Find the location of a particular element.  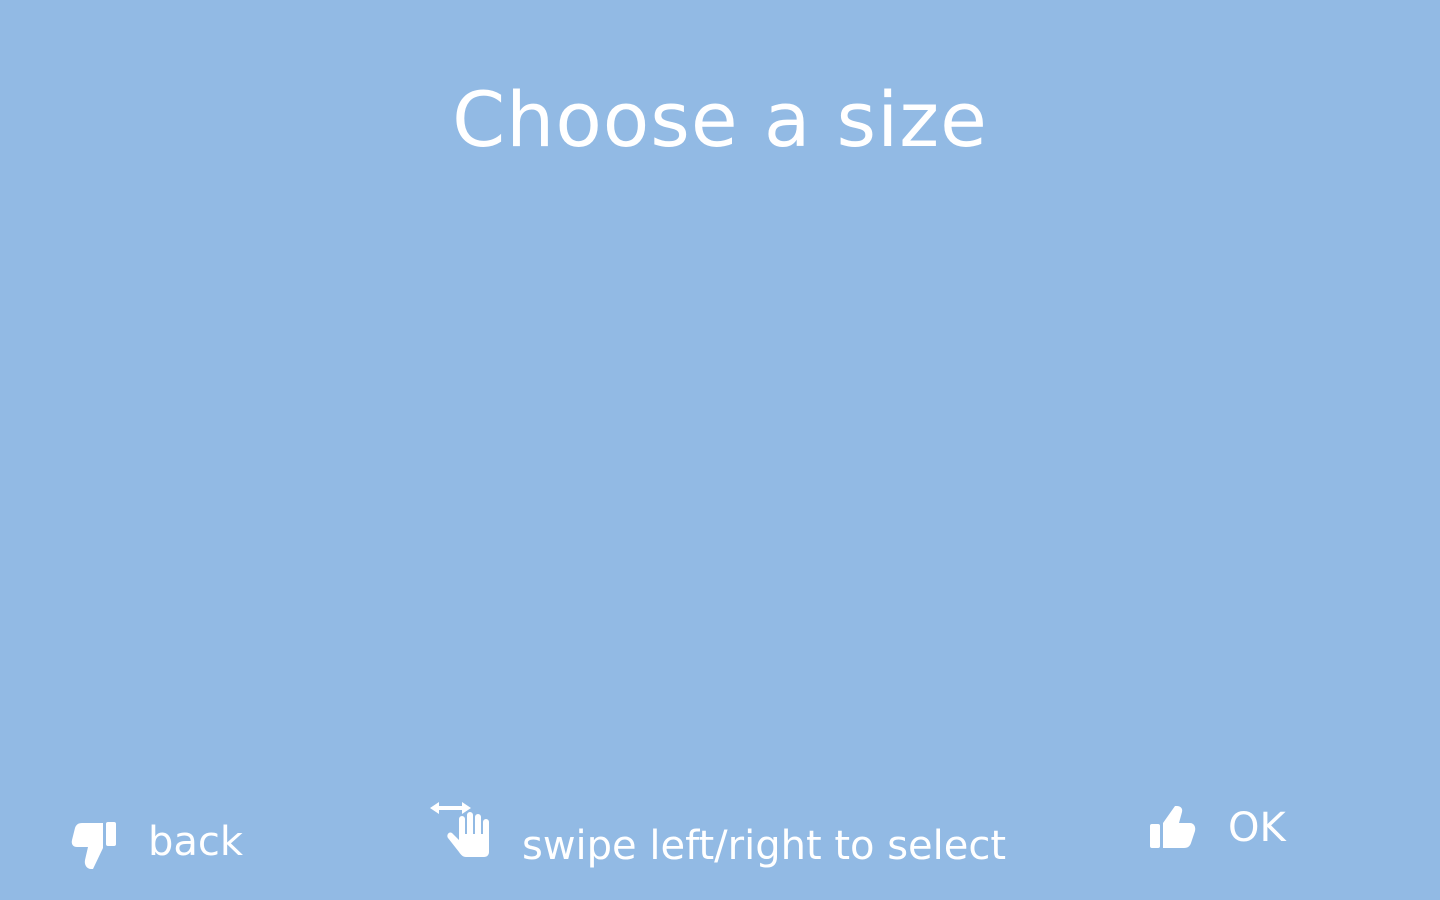

back-button: back is located at coordinates (156, 842).